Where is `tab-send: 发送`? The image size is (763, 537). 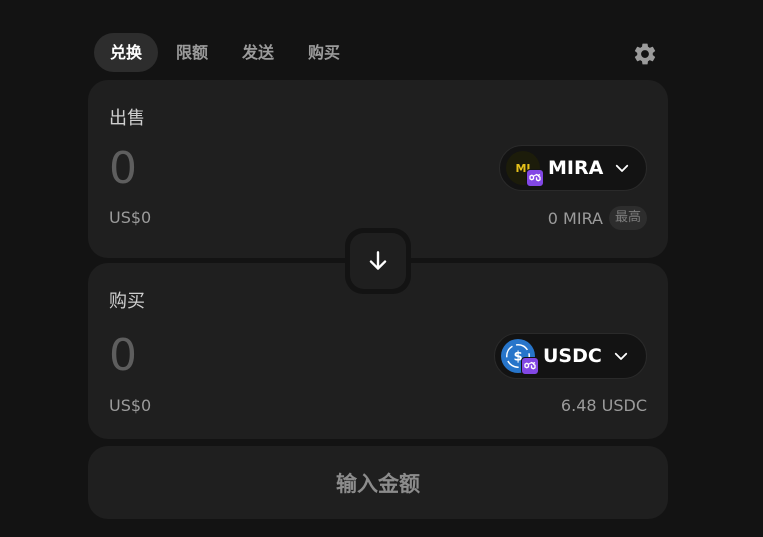 tab-send: 发送 is located at coordinates (258, 52).